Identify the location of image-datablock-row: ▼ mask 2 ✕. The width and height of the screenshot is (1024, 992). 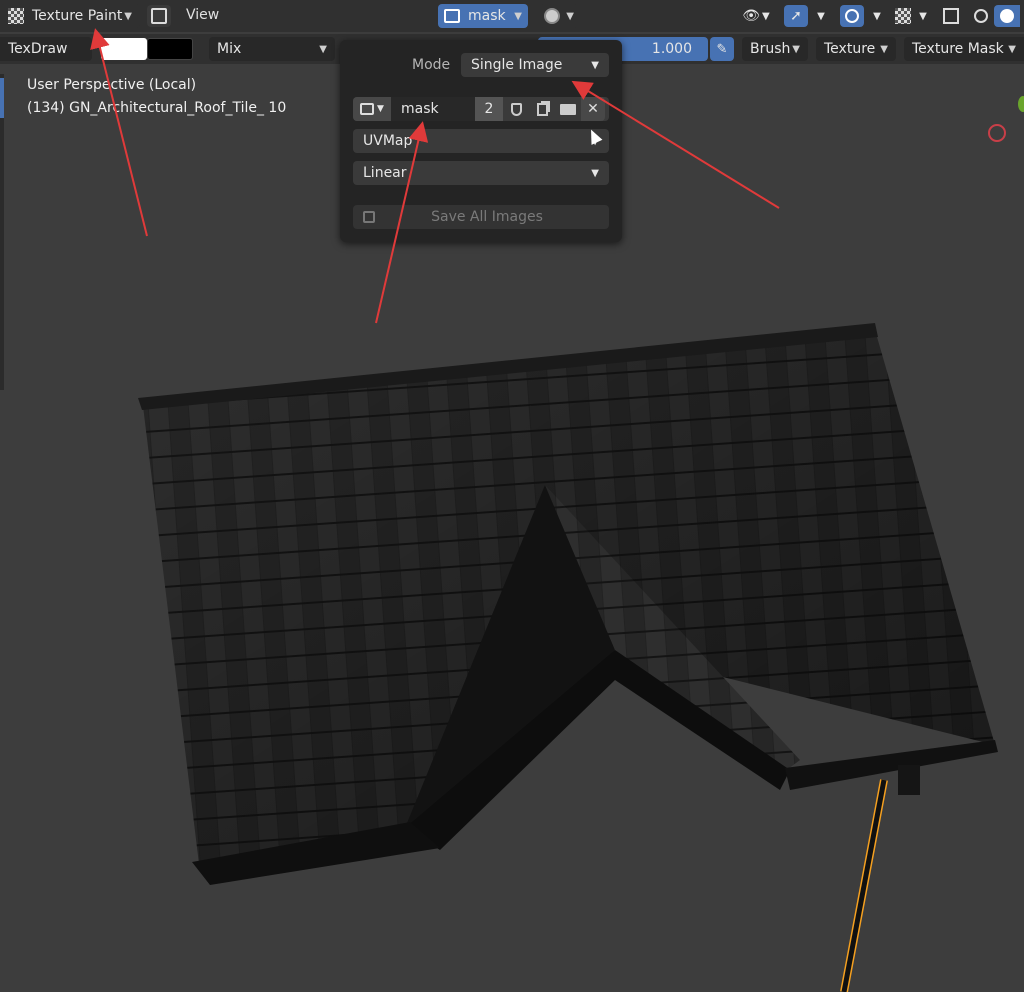
(481, 109).